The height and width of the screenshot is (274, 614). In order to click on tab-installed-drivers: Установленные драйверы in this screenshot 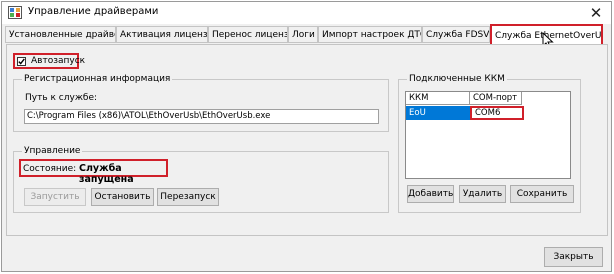, I will do `click(60, 34)`.